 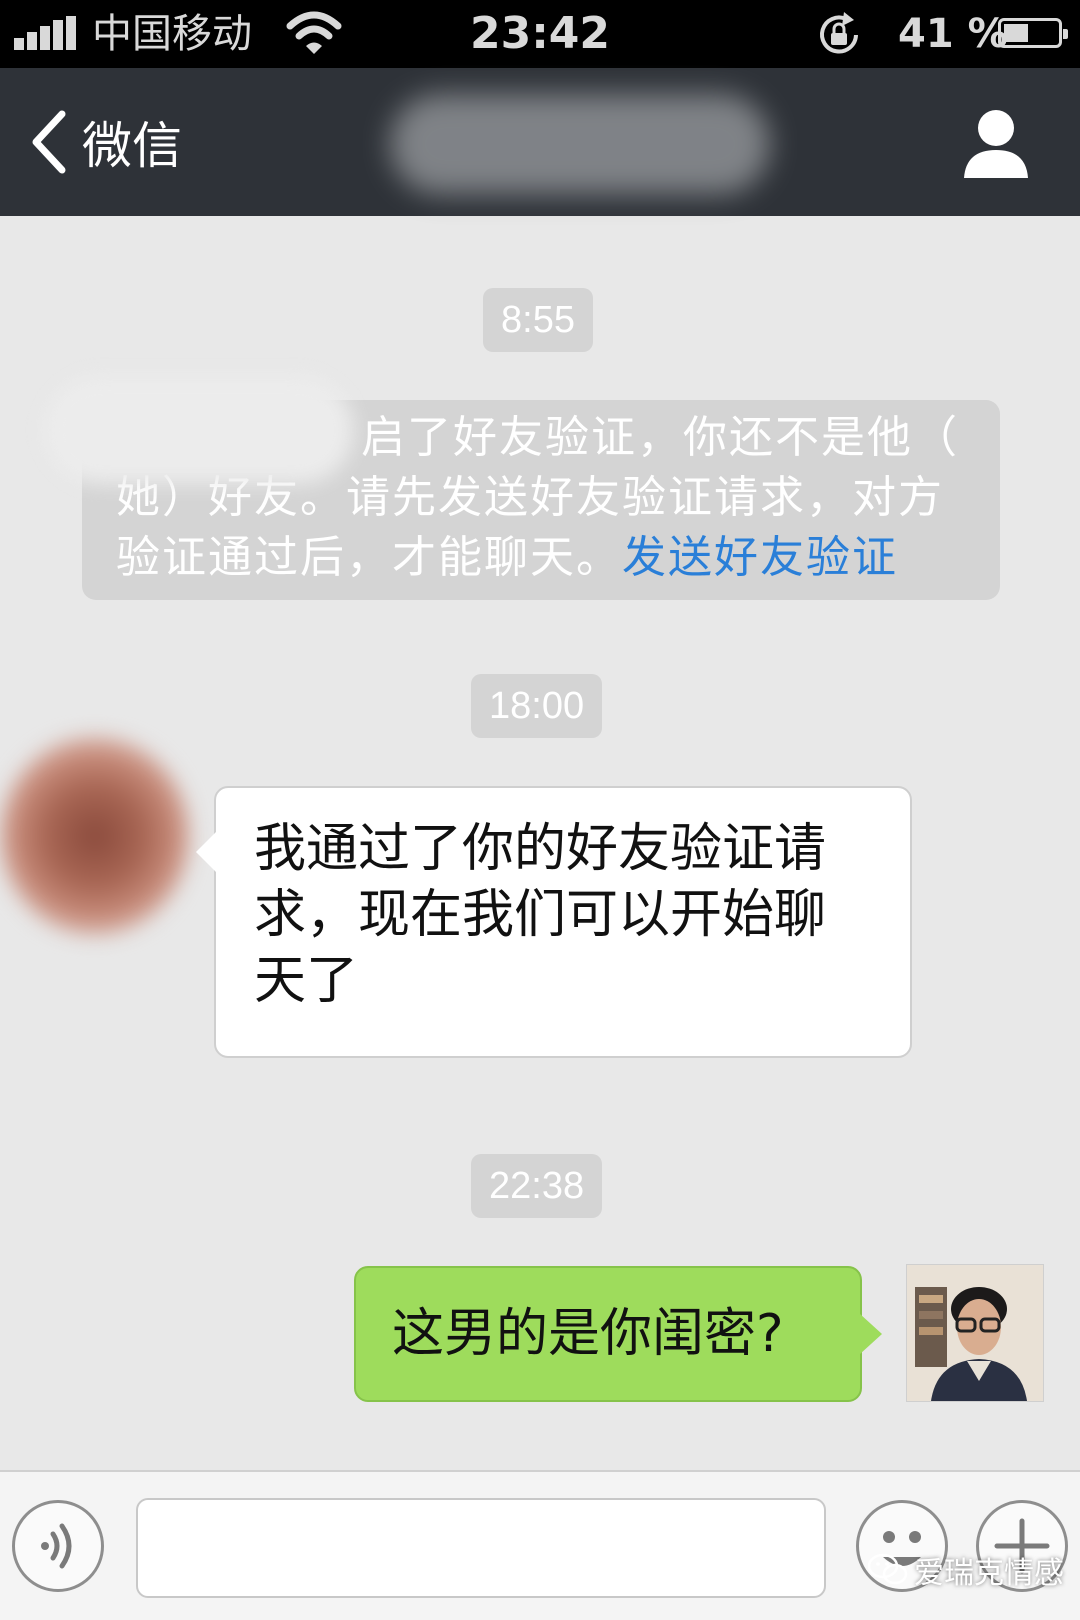 What do you see at coordinates (481, 1548) in the screenshot?
I see `message-input` at bounding box center [481, 1548].